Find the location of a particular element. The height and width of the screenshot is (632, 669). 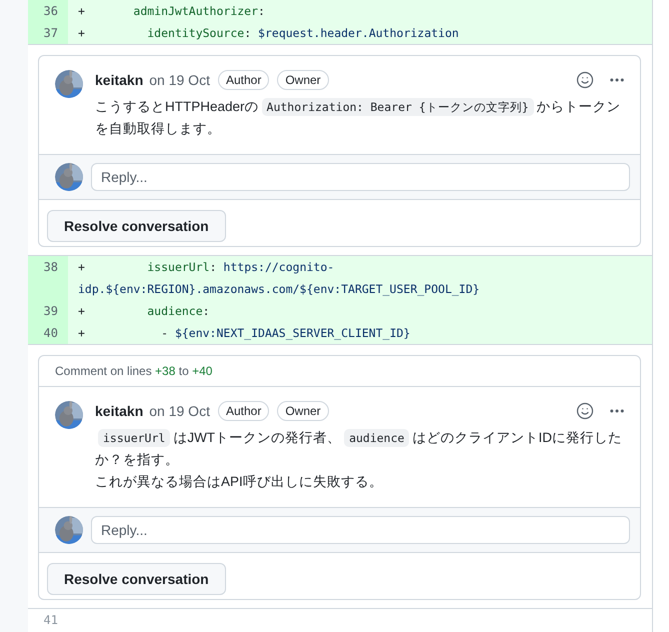

comment-text: これが異なる場合はAPI呼び出しに失敗する。 is located at coordinates (239, 482).